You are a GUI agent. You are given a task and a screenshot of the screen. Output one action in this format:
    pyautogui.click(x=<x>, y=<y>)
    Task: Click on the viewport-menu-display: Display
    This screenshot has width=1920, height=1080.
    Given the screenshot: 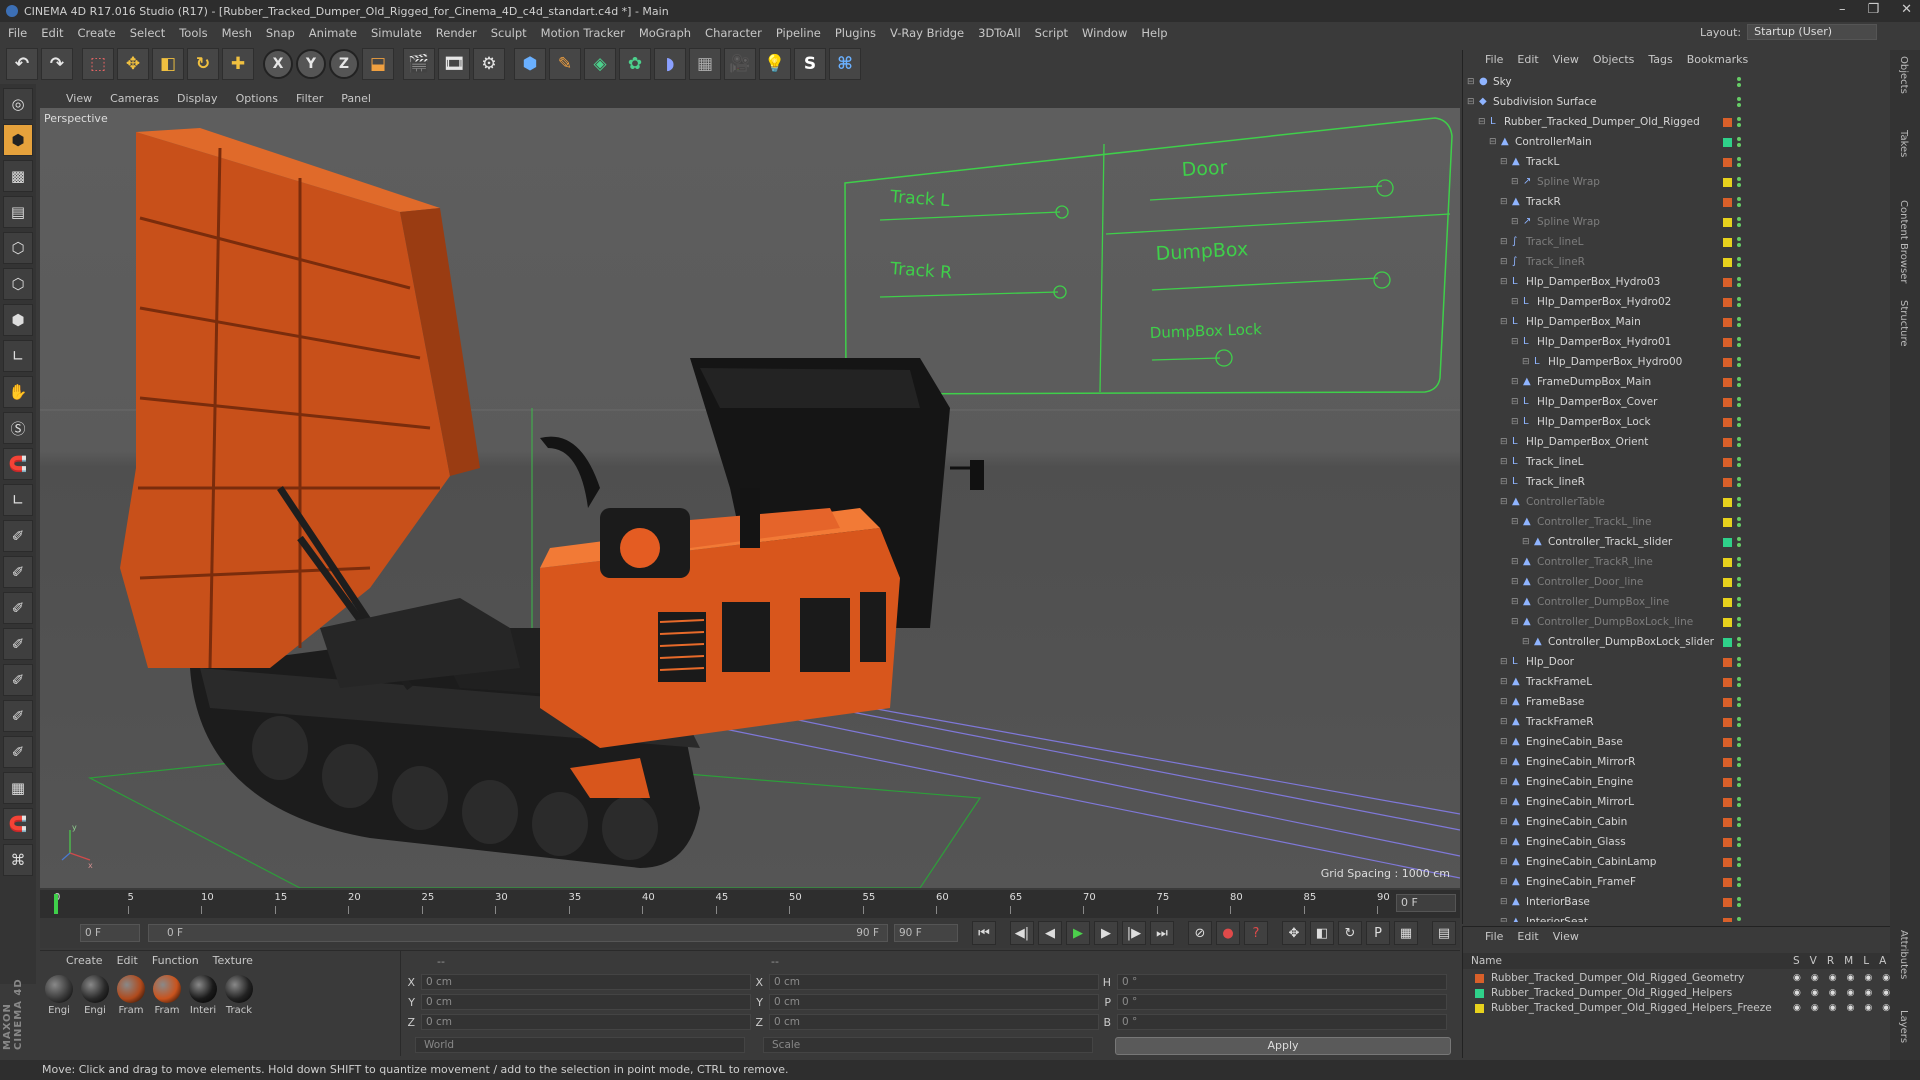 What is the action you would take?
    pyautogui.click(x=197, y=98)
    